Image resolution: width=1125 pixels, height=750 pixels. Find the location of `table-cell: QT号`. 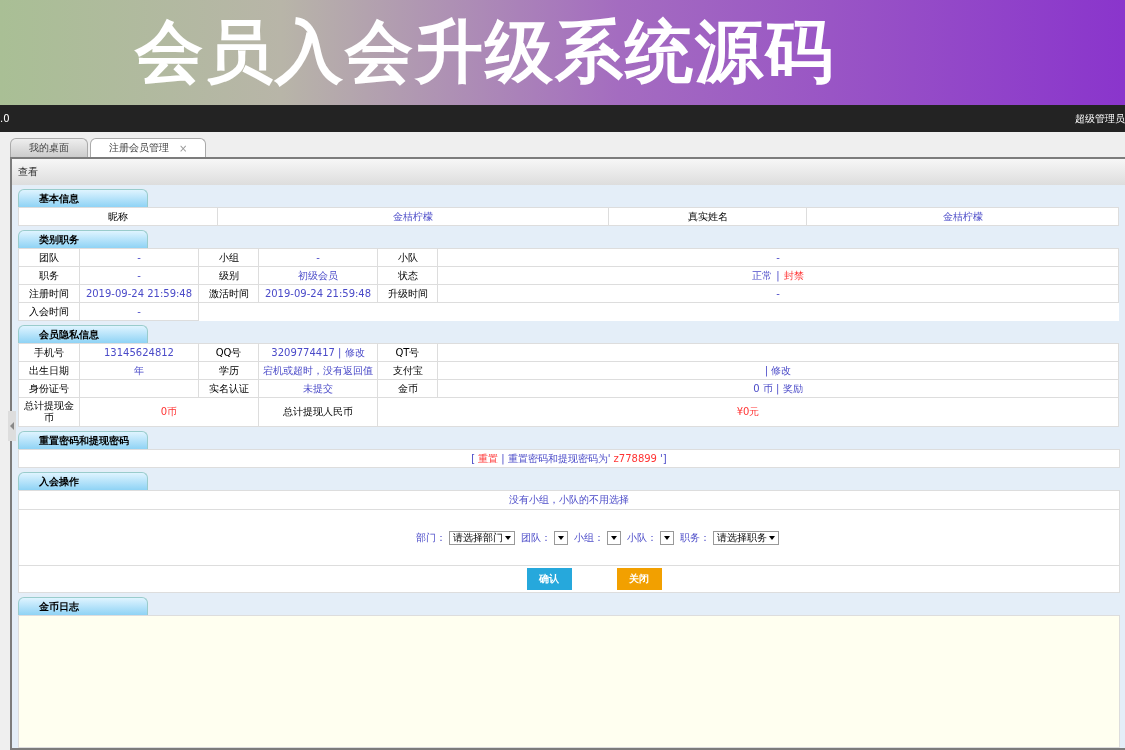

table-cell: QT号 is located at coordinates (407, 352).